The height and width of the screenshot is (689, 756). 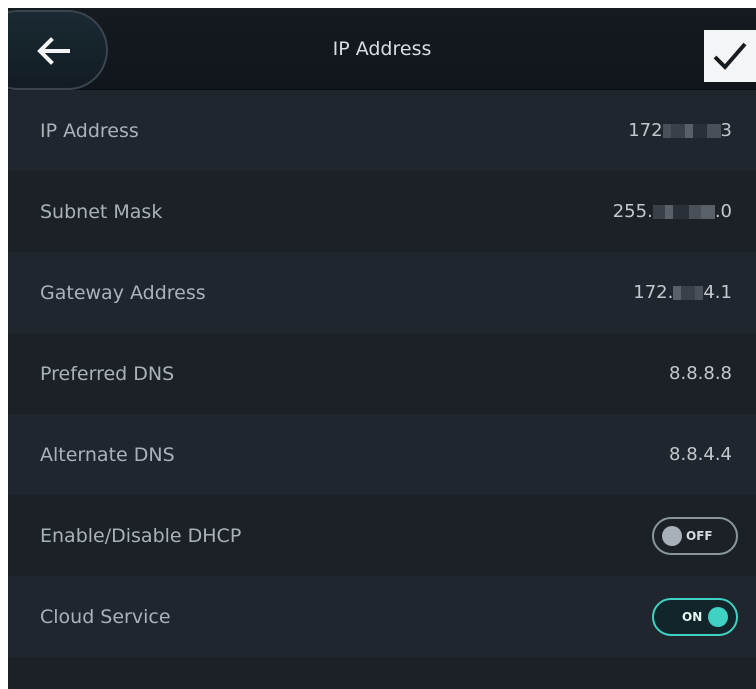 I want to click on gateway-address-value: 172. 4.1, so click(x=682, y=292).